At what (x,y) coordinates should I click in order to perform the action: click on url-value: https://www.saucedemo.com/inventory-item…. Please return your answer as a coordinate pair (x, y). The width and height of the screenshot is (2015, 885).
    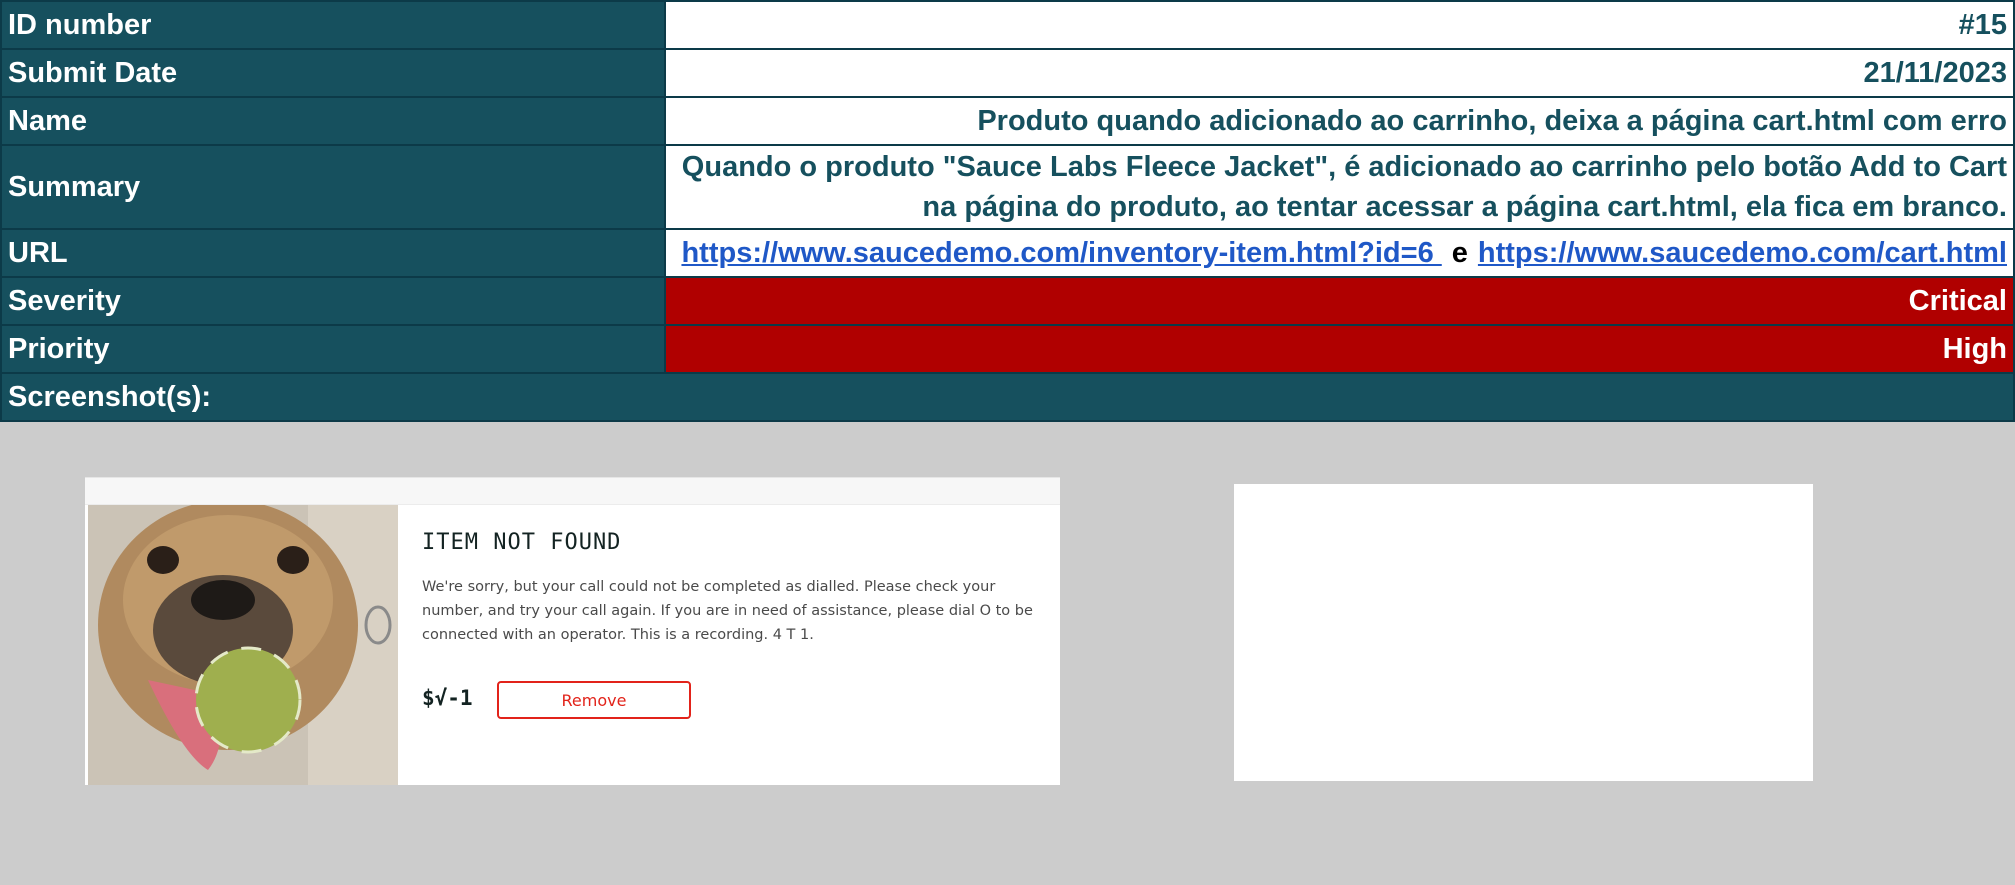
    Looking at the image, I should click on (1339, 253).